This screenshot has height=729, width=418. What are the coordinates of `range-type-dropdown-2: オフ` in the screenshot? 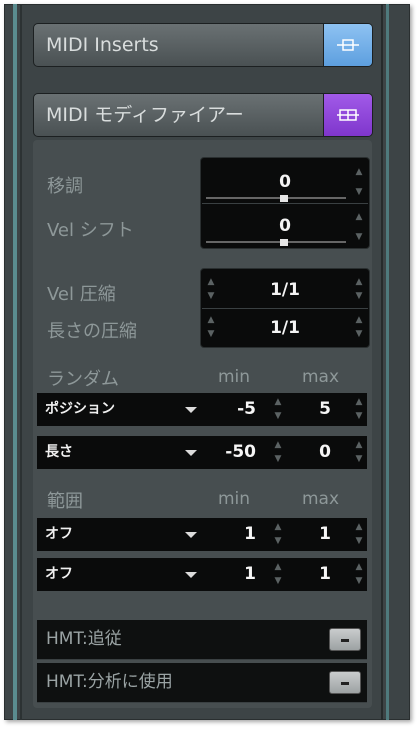 It's located at (59, 574).